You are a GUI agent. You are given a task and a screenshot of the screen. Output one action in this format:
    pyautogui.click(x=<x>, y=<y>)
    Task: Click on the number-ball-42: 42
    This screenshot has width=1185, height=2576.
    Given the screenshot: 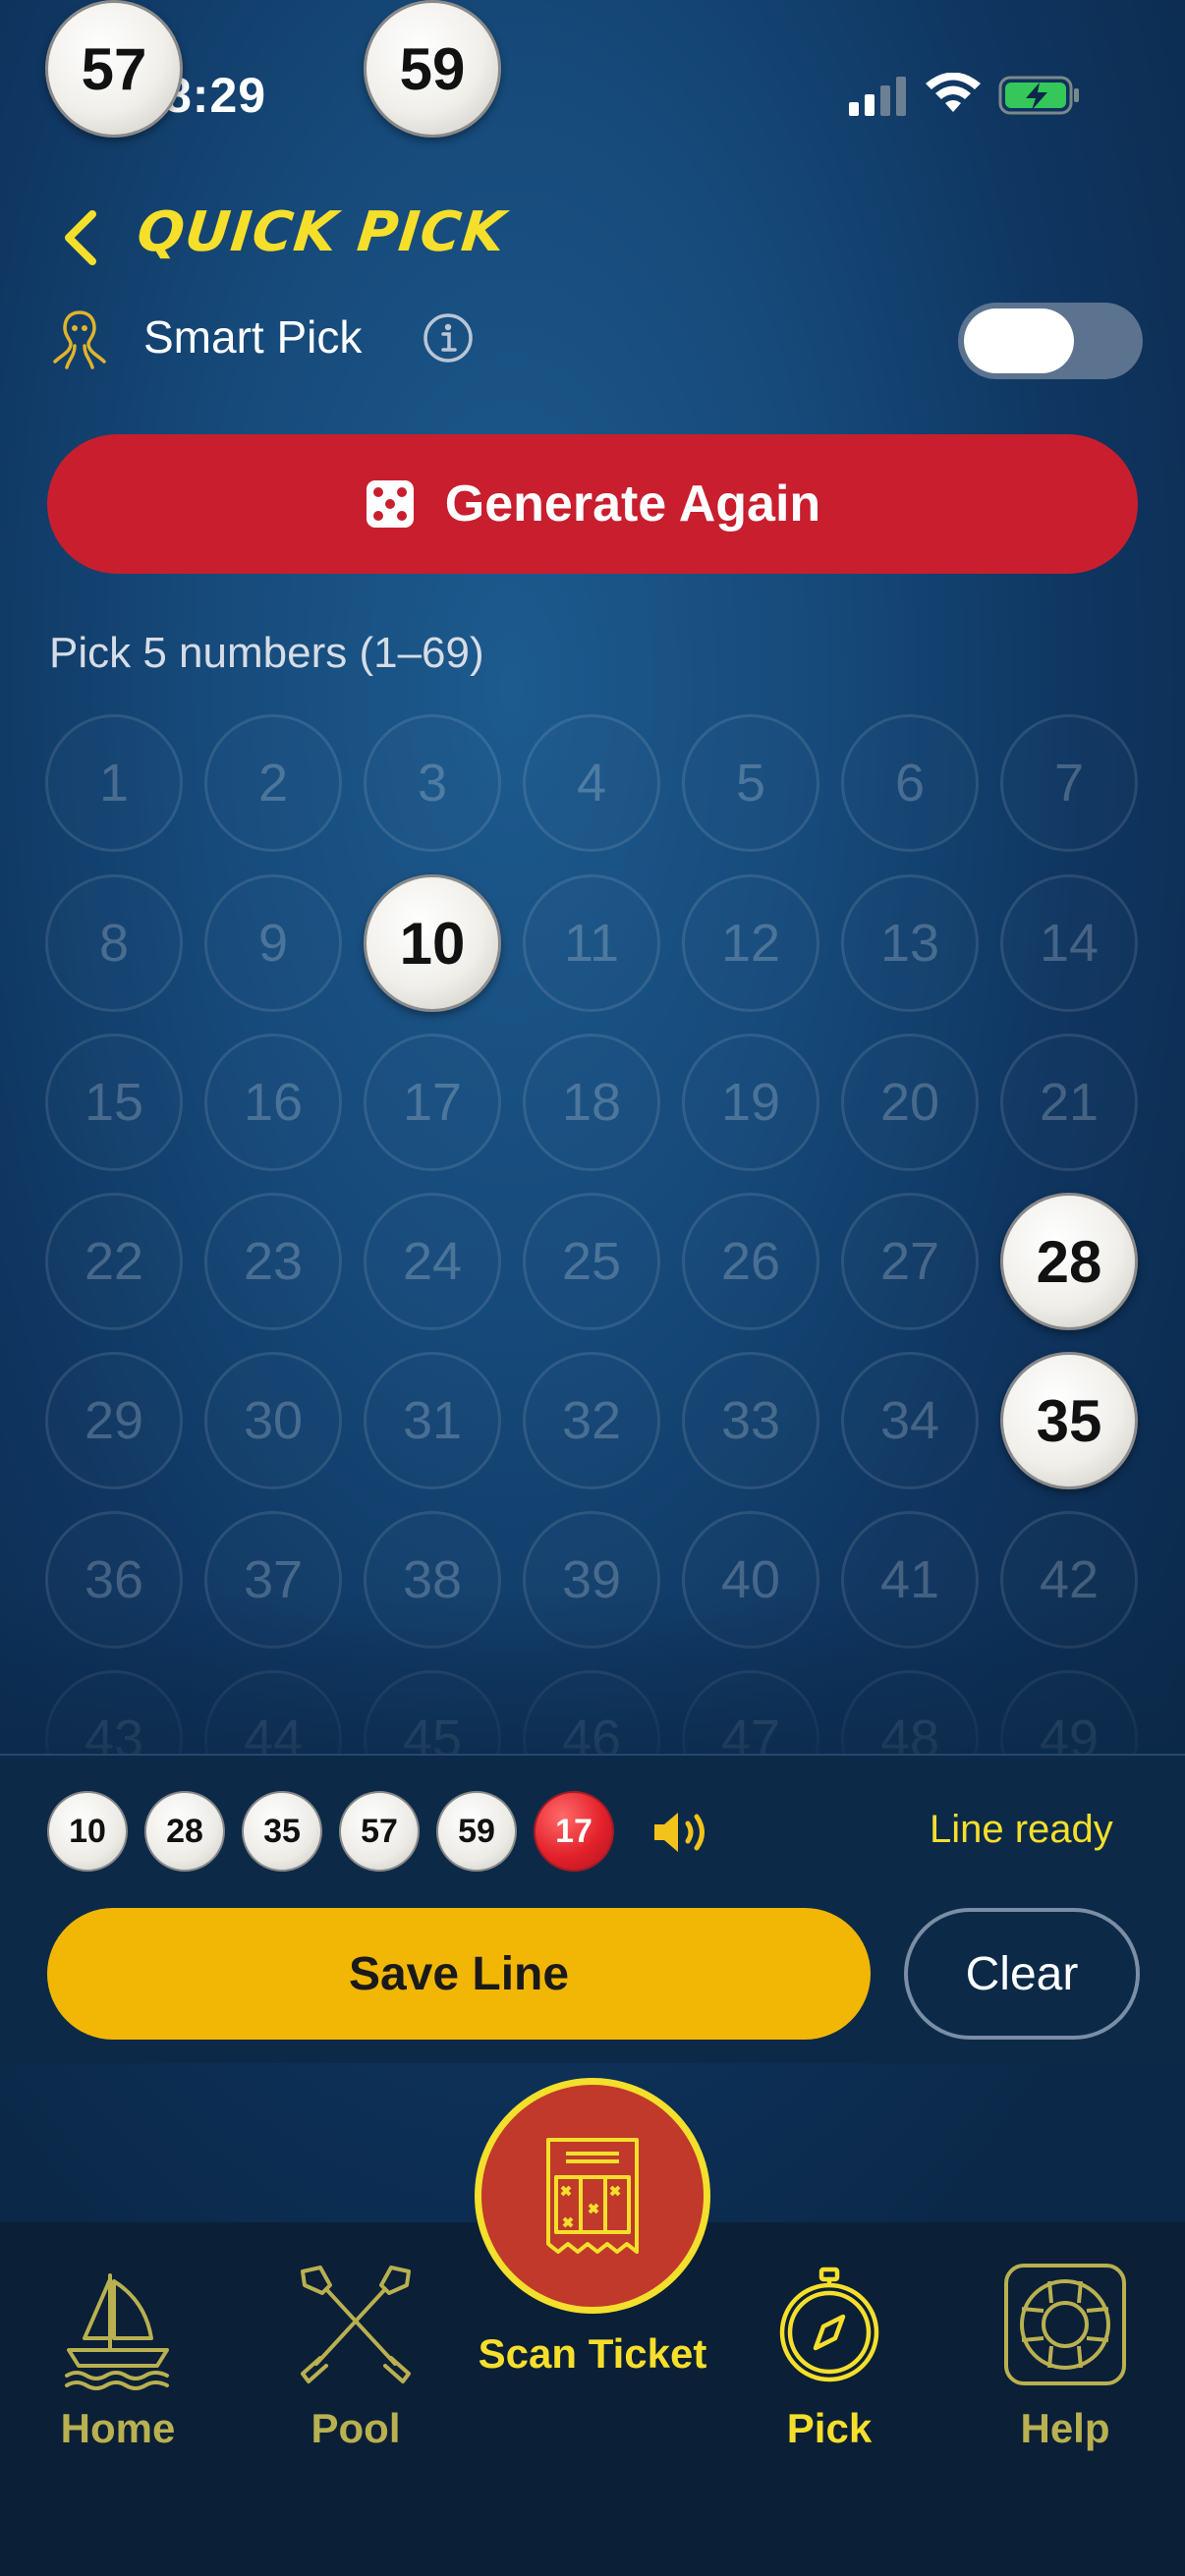 What is the action you would take?
    pyautogui.click(x=1069, y=1580)
    